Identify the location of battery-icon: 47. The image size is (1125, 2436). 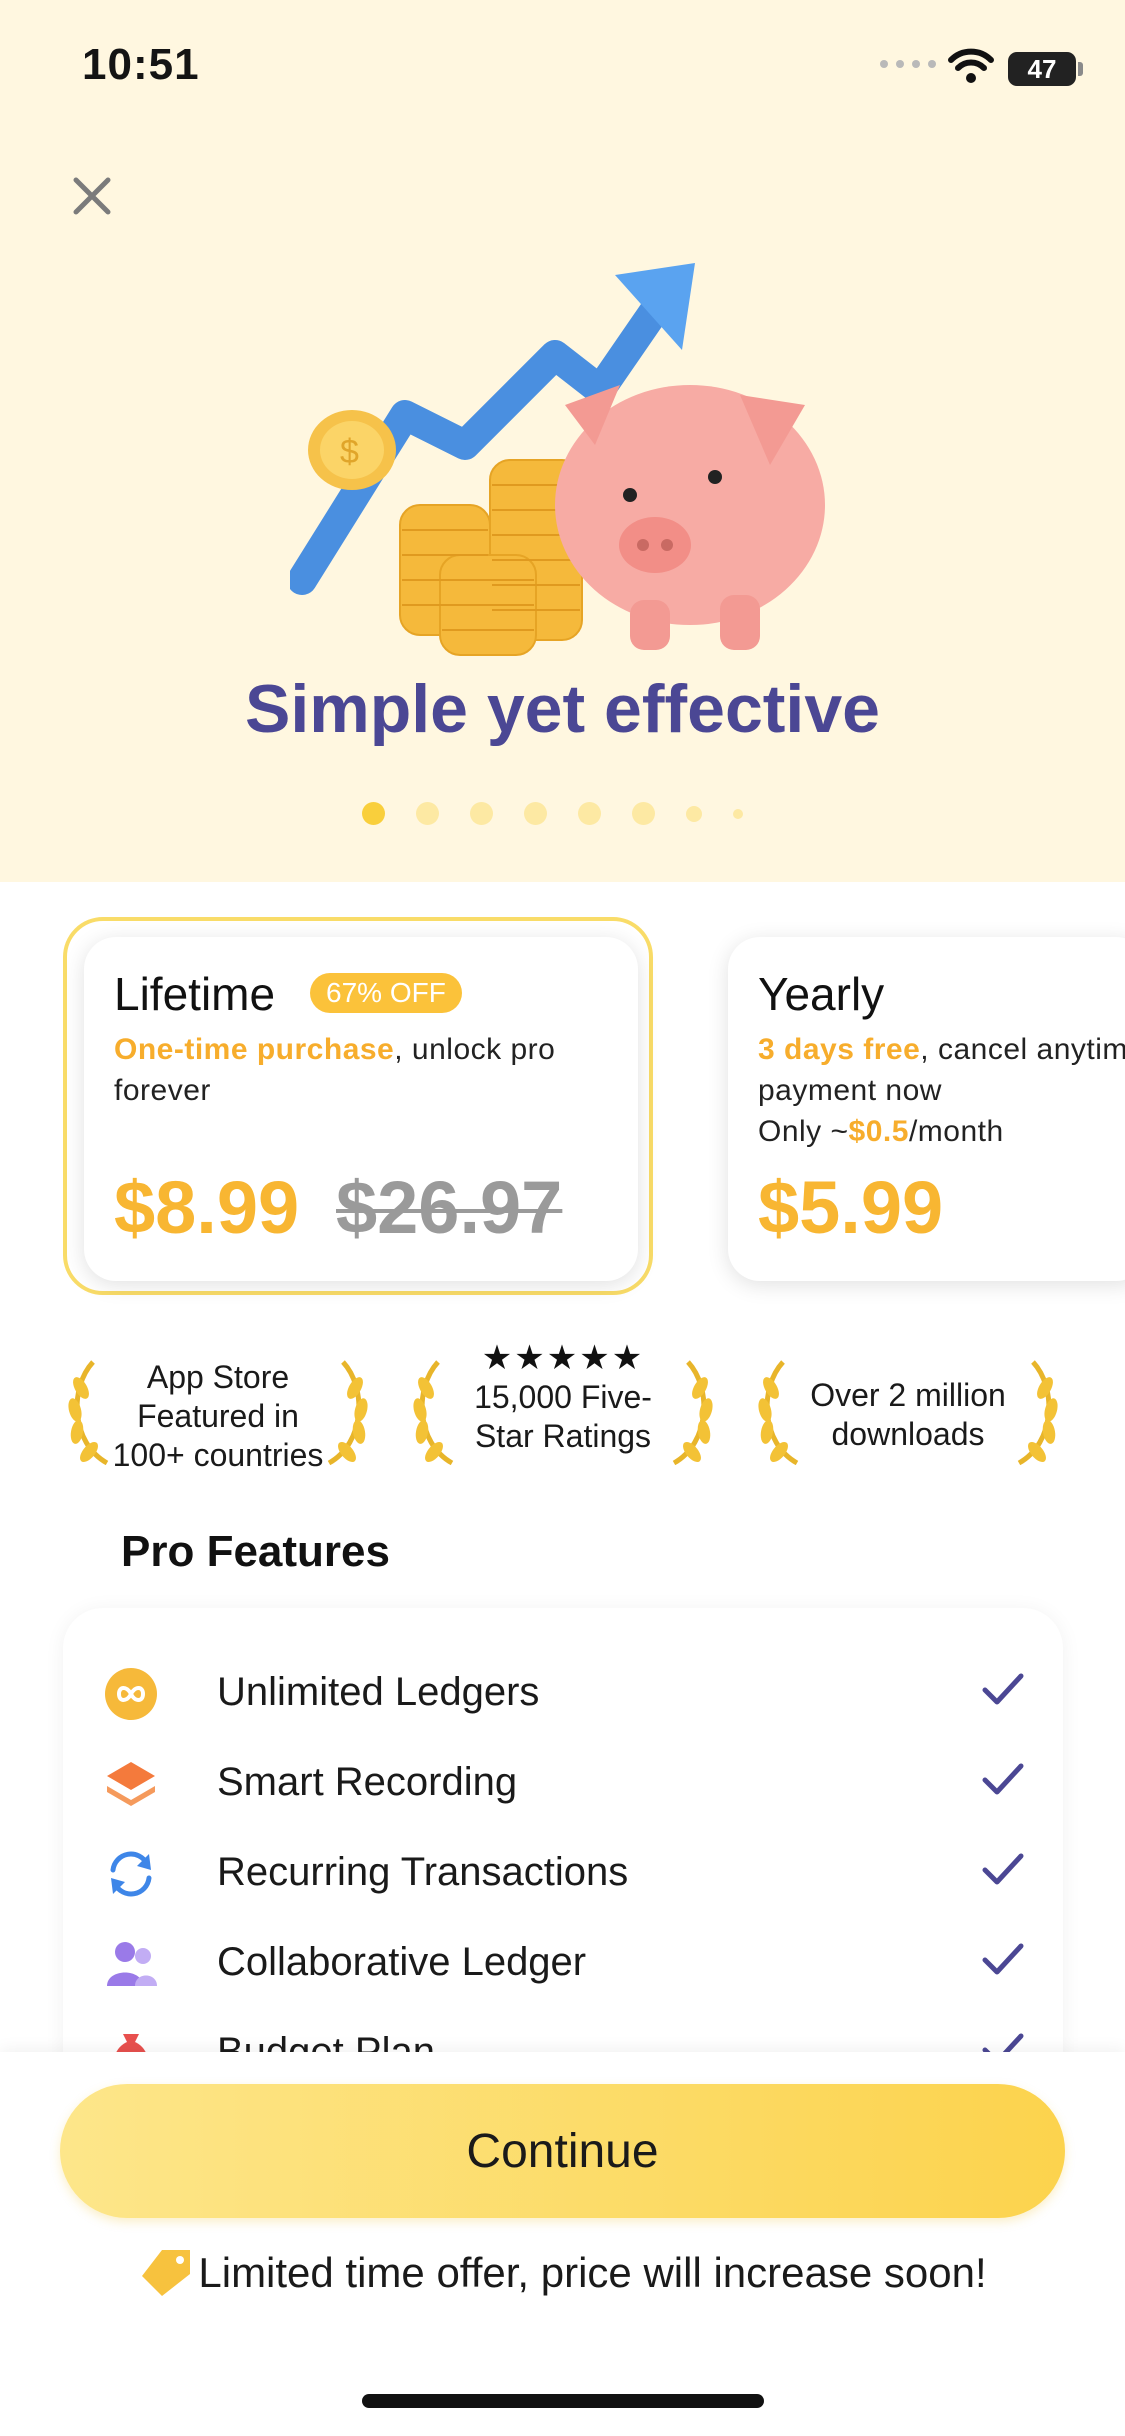
(1042, 69).